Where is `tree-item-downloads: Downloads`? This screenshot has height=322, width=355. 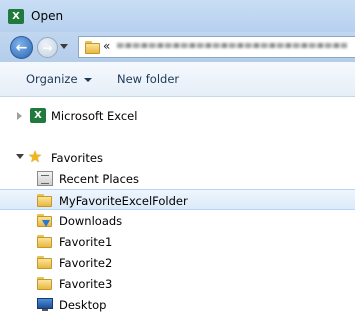 tree-item-downloads: Downloads is located at coordinates (177, 220).